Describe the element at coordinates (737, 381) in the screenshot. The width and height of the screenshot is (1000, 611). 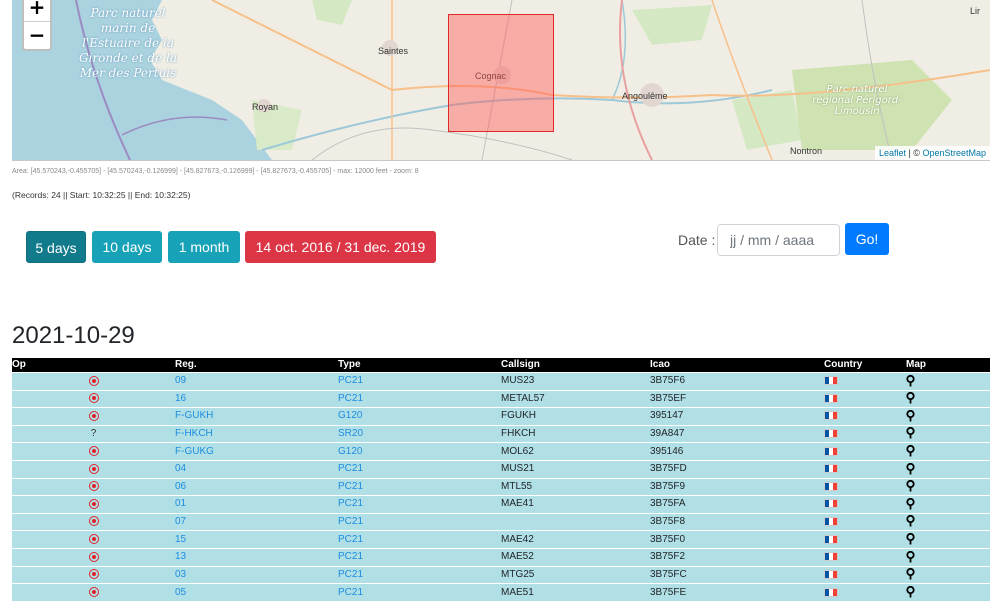
I see `icao-cell: 3B75F6` at that location.